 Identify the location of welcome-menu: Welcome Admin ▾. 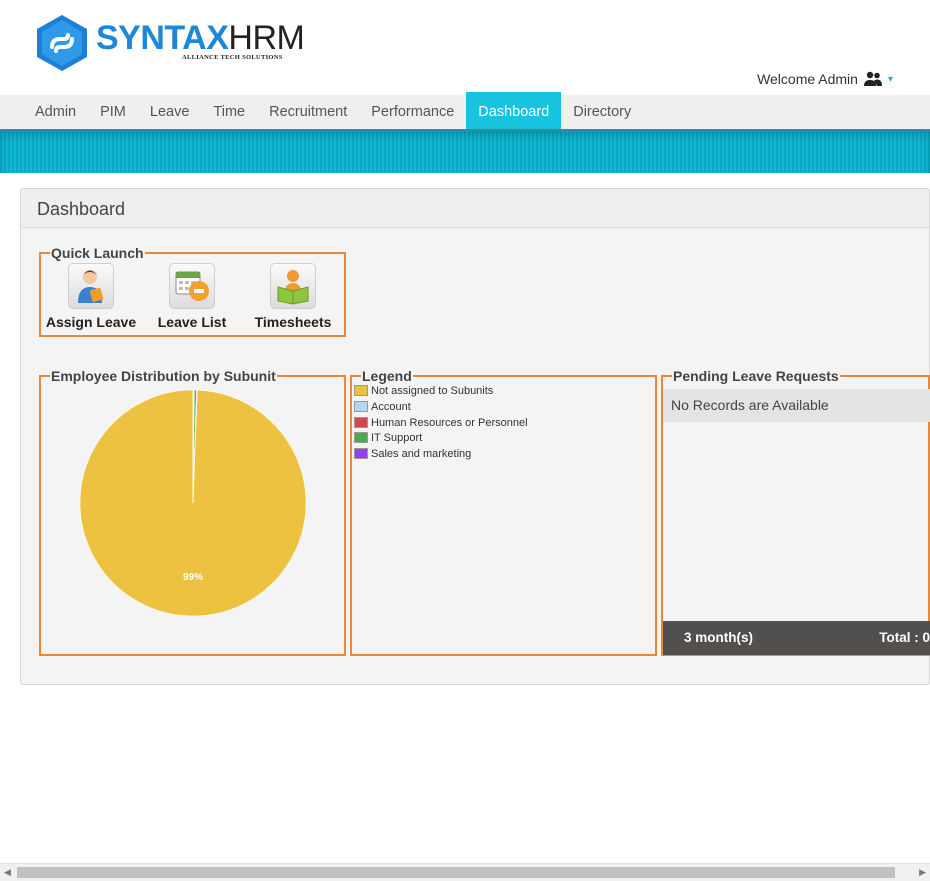
(825, 79).